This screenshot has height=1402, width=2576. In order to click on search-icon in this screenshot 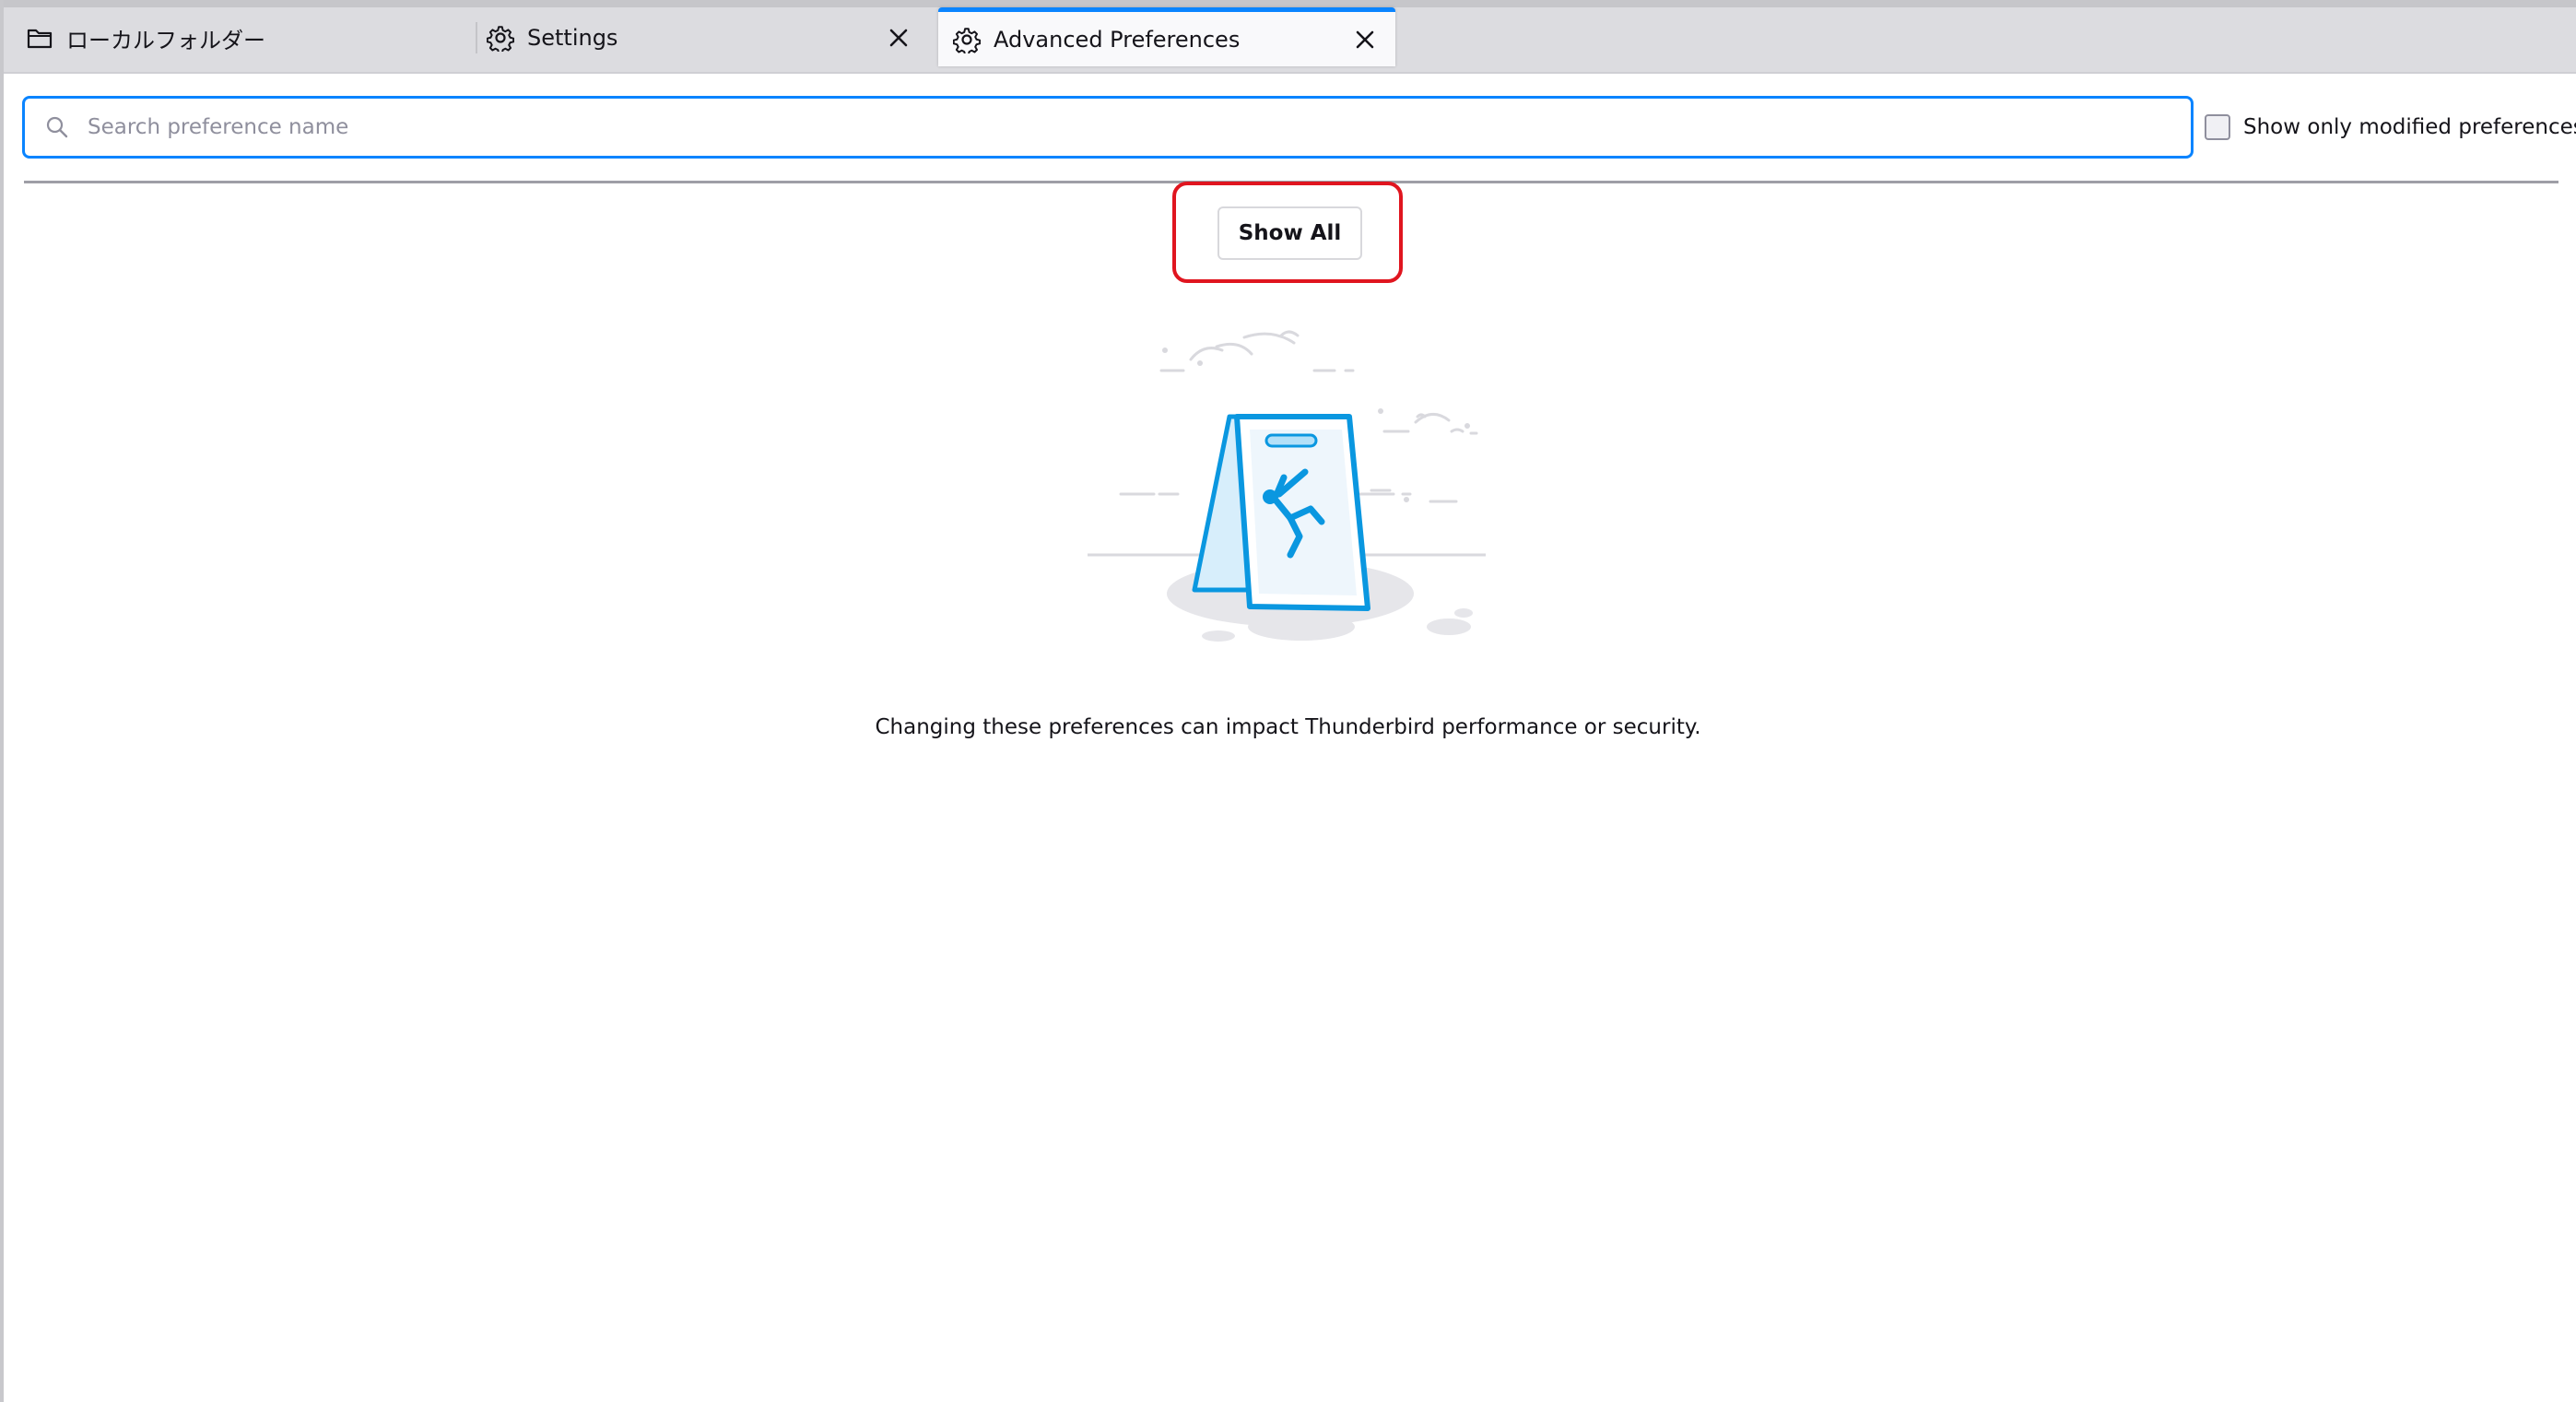, I will do `click(57, 127)`.